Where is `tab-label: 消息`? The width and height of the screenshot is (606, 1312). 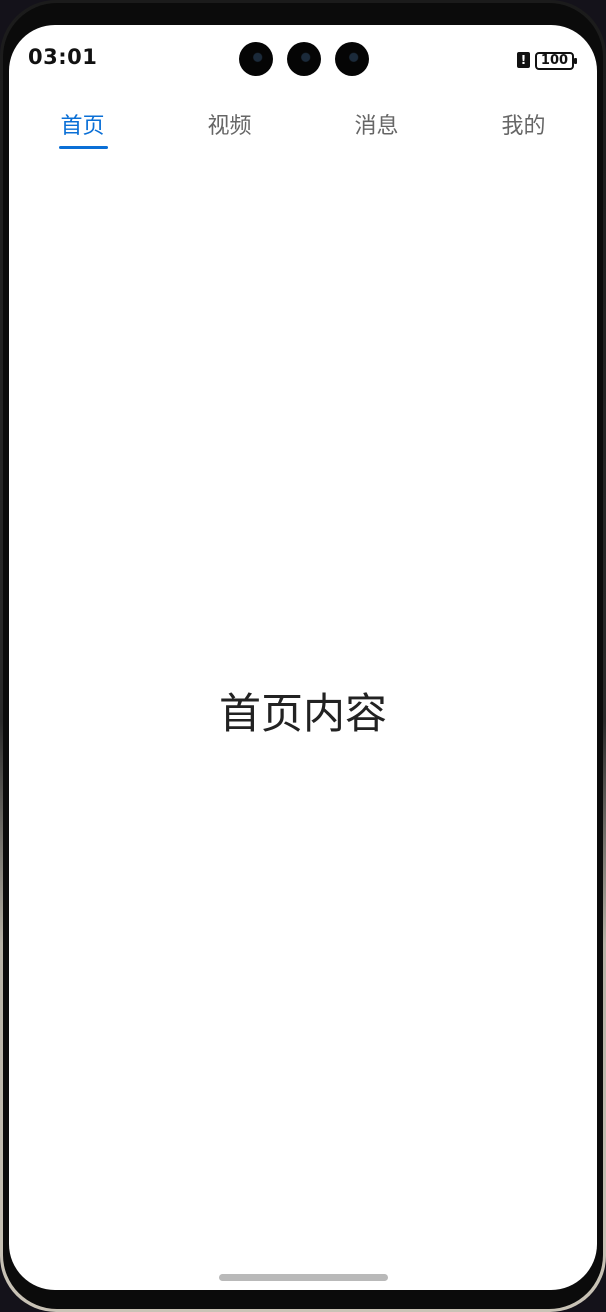 tab-label: 消息 is located at coordinates (376, 126).